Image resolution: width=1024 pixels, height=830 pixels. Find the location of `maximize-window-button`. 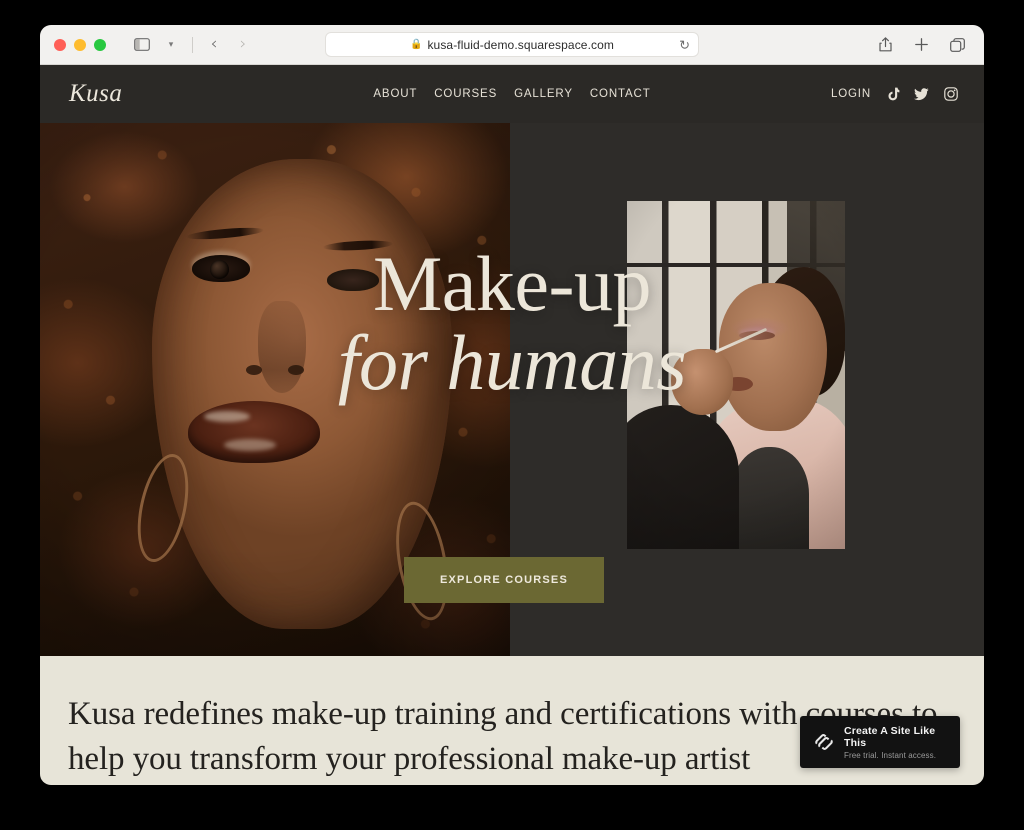

maximize-window-button is located at coordinates (100, 44).